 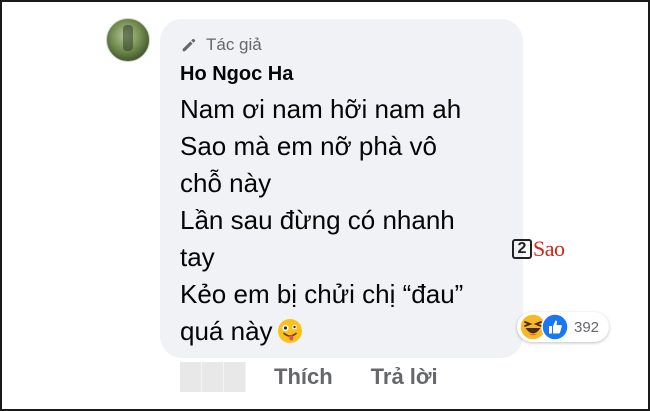 I want to click on like-icon, so click(x=555, y=327).